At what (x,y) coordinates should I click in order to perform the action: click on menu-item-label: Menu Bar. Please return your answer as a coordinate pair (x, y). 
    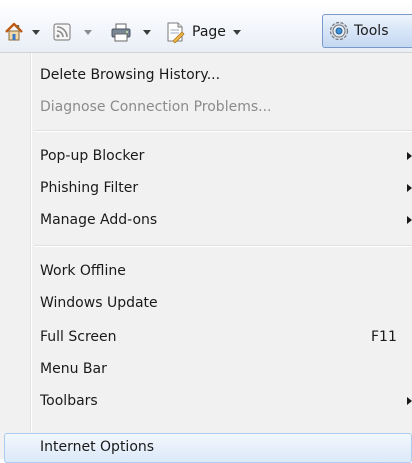
    Looking at the image, I should click on (73, 369).